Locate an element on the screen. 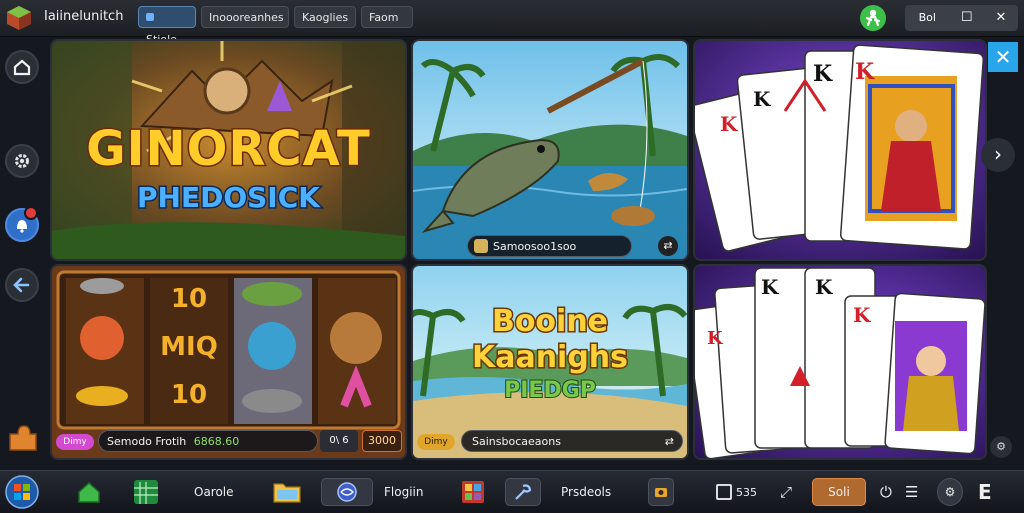  close-panel-button: ✕ is located at coordinates (1003, 57).